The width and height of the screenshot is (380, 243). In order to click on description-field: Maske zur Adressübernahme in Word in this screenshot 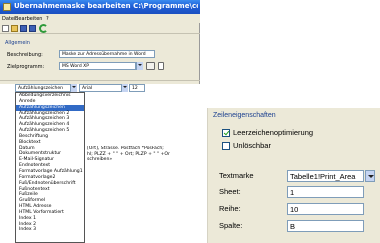, I will do `click(107, 54)`.